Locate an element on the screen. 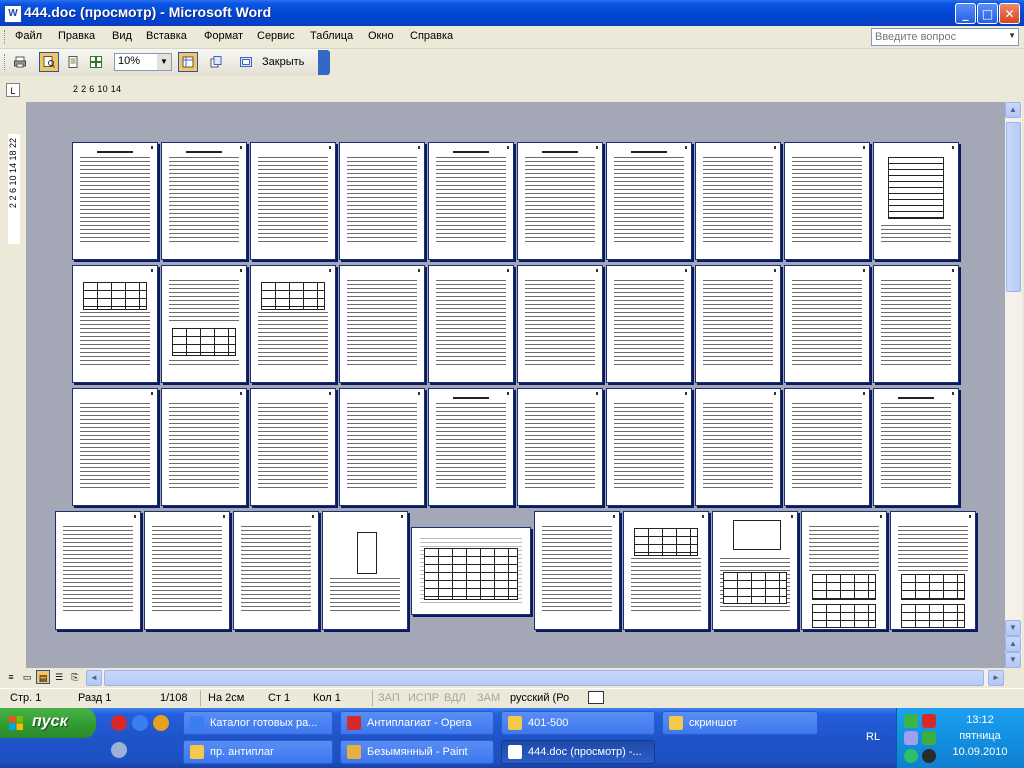 This screenshot has height=768, width=1024. taskbar-button: скриншот is located at coordinates (740, 723).